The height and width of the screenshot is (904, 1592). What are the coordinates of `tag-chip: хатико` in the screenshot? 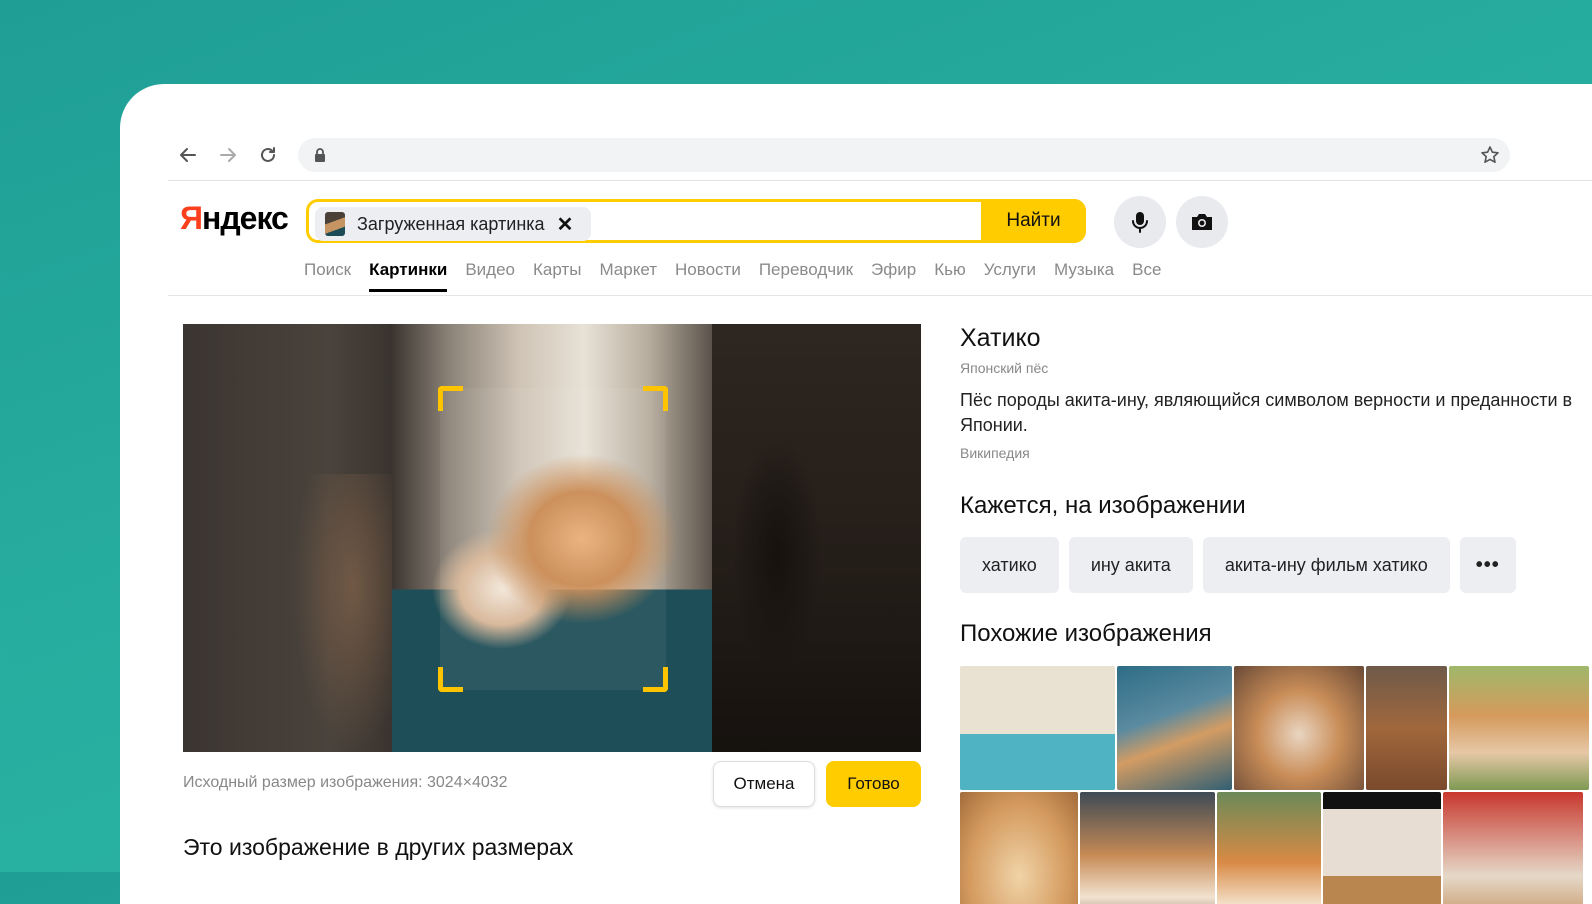 It's located at (1009, 565).